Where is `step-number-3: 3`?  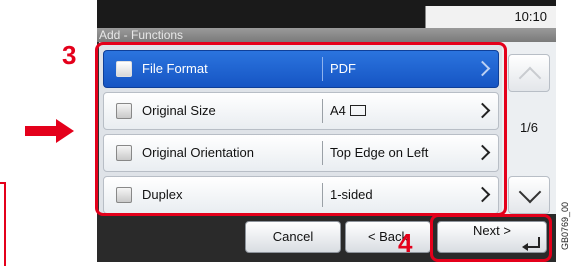
step-number-3: 3 is located at coordinates (69, 55).